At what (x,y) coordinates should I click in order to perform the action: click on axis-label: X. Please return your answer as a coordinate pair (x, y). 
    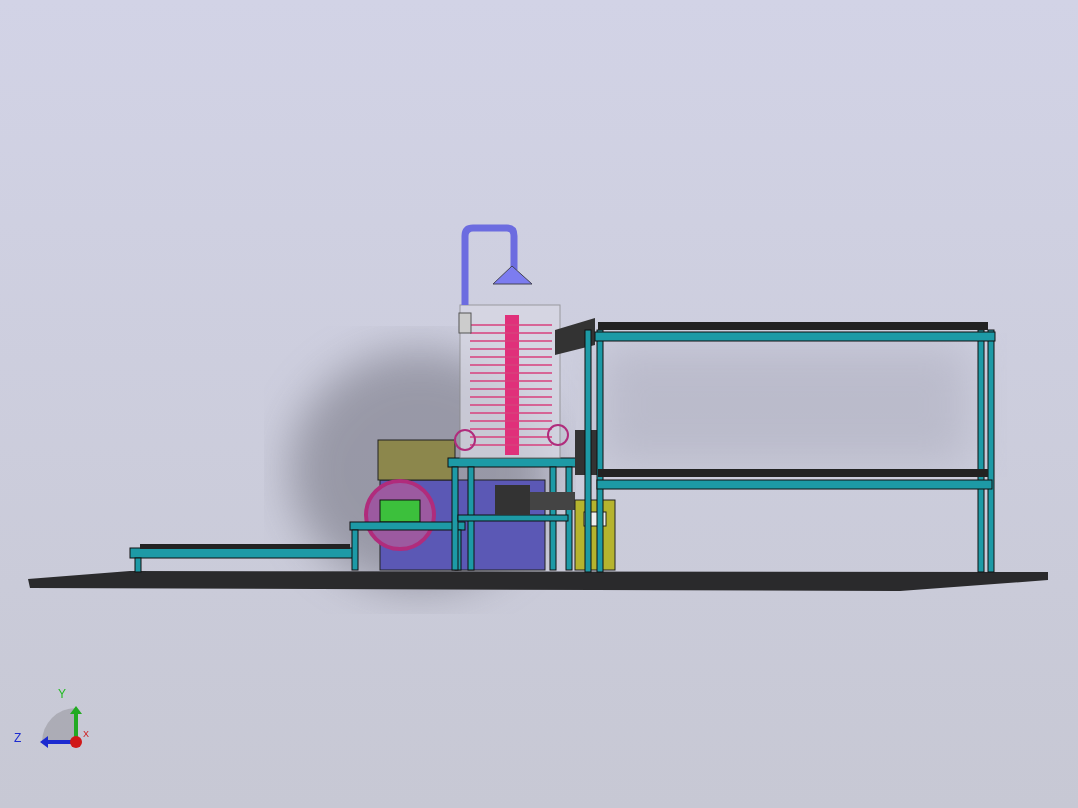
    Looking at the image, I should click on (86, 734).